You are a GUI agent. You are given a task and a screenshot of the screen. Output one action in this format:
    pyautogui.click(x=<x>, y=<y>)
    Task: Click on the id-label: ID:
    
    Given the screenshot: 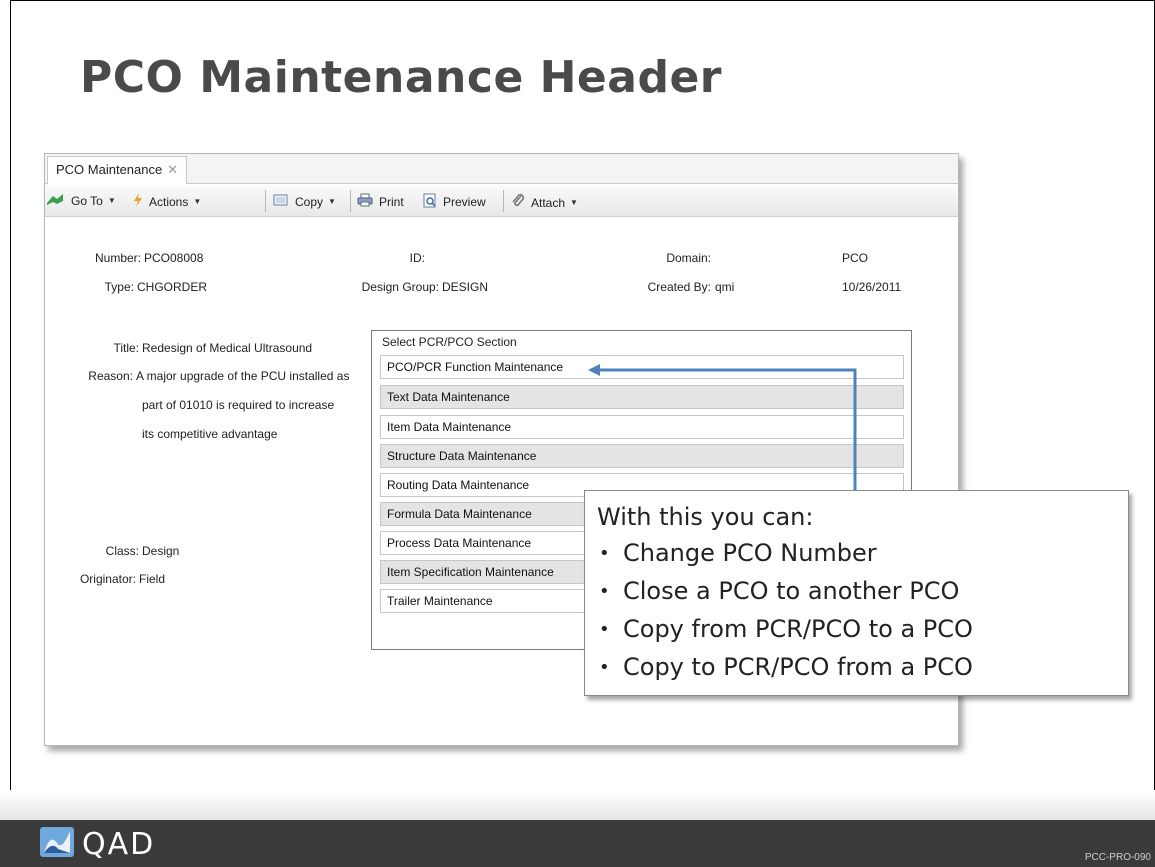 What is the action you would take?
    pyautogui.click(x=417, y=258)
    